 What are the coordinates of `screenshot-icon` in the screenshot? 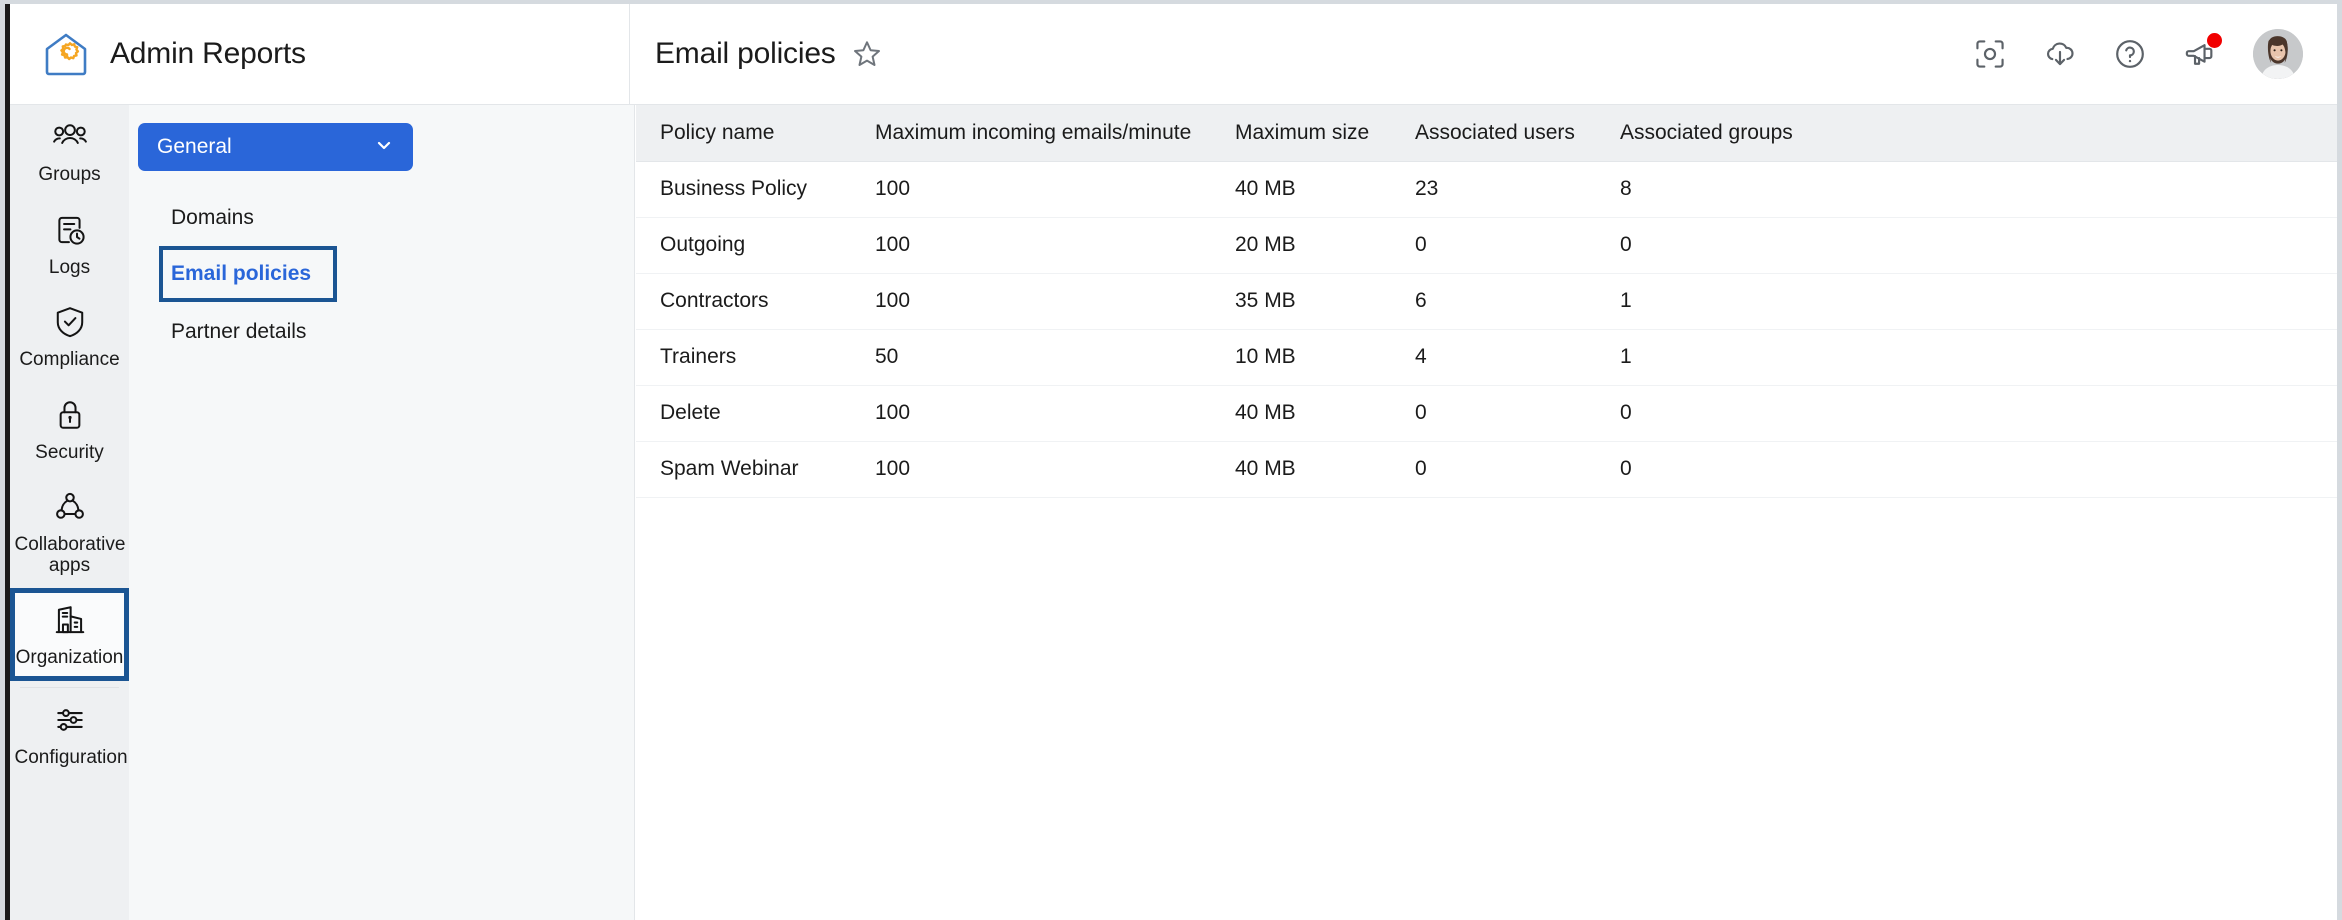 It's located at (1990, 54).